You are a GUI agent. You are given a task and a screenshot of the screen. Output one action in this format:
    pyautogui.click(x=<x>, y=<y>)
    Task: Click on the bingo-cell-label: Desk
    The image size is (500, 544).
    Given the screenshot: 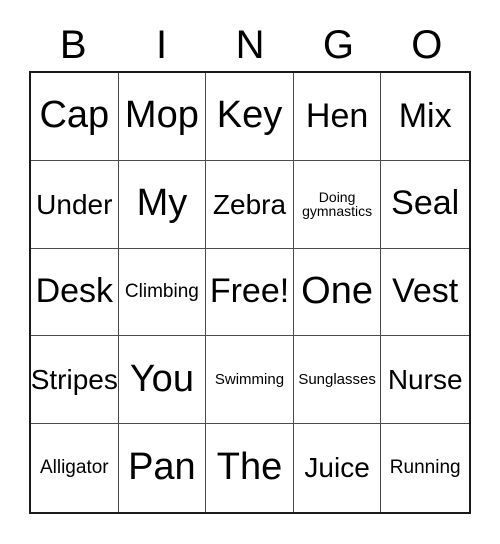 What is the action you would take?
    pyautogui.click(x=74, y=291)
    